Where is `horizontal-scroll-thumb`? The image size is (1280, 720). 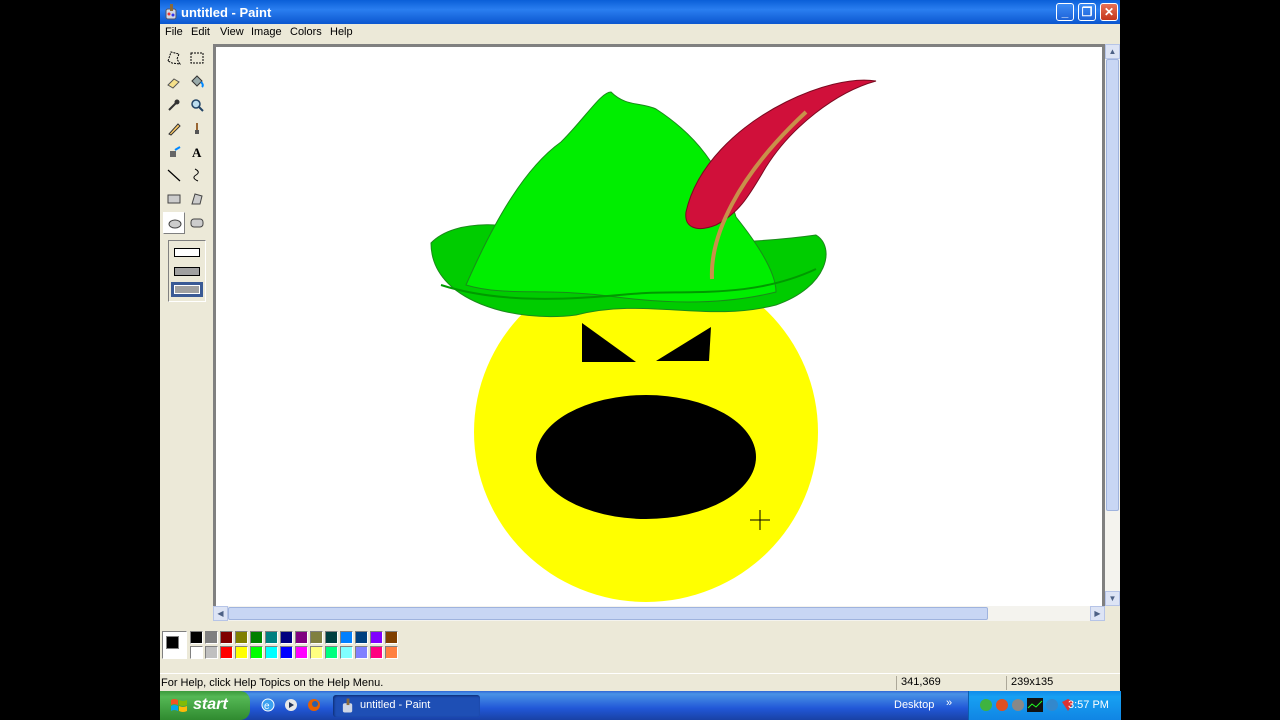 horizontal-scroll-thumb is located at coordinates (608, 613).